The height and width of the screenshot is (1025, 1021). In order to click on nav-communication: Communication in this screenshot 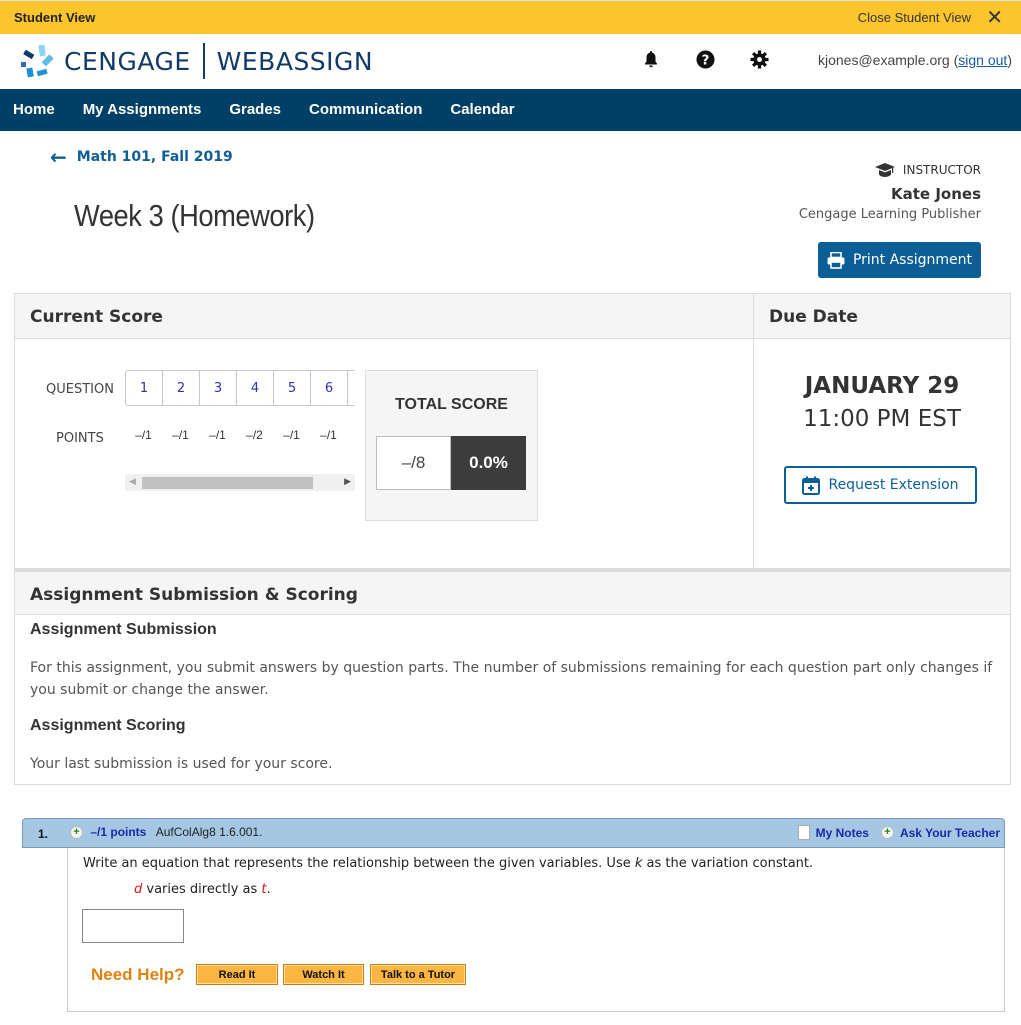, I will do `click(366, 110)`.